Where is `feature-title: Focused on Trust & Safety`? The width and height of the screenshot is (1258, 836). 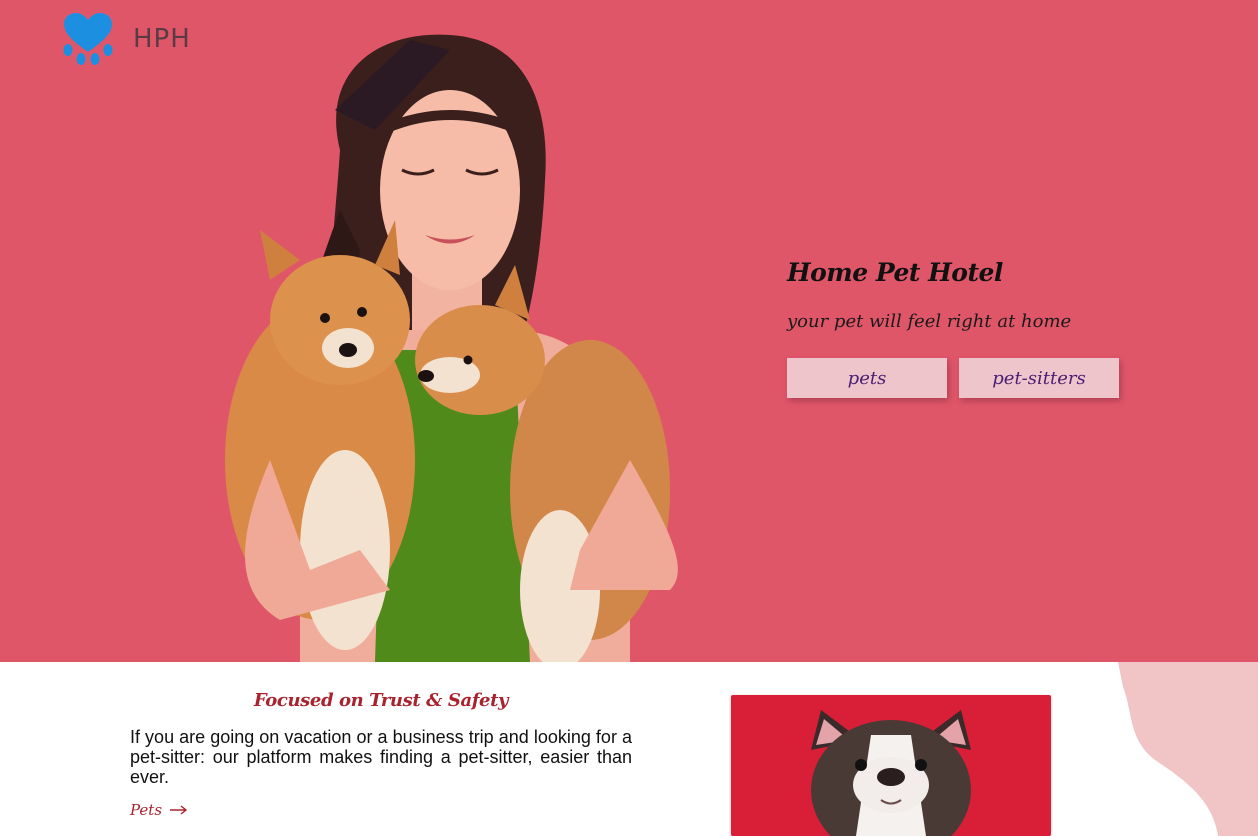 feature-title: Focused on Trust & Safety is located at coordinates (381, 700).